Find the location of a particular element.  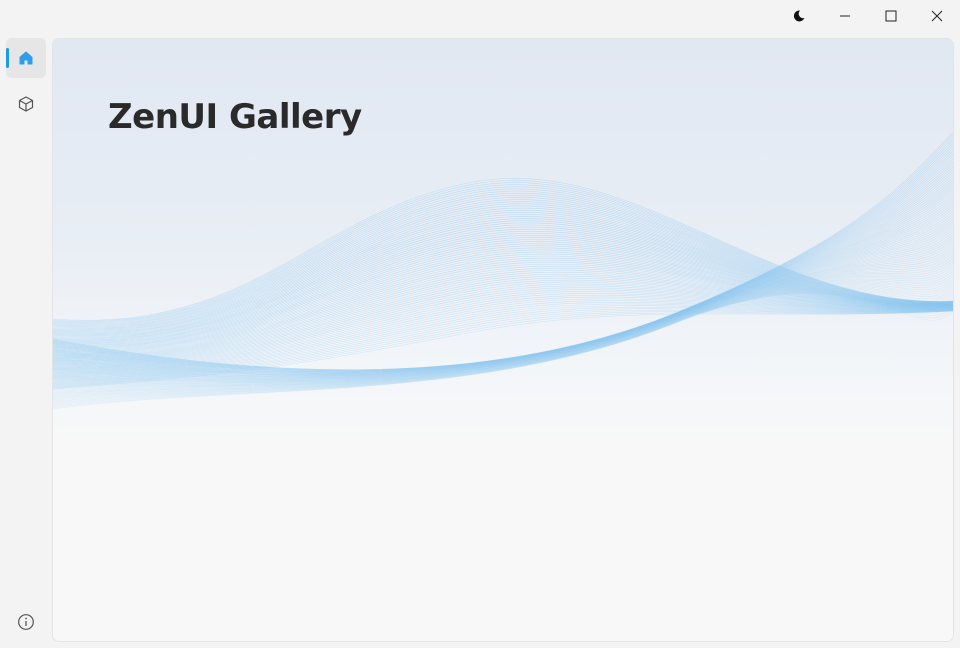

maximize-icon is located at coordinates (891, 16).